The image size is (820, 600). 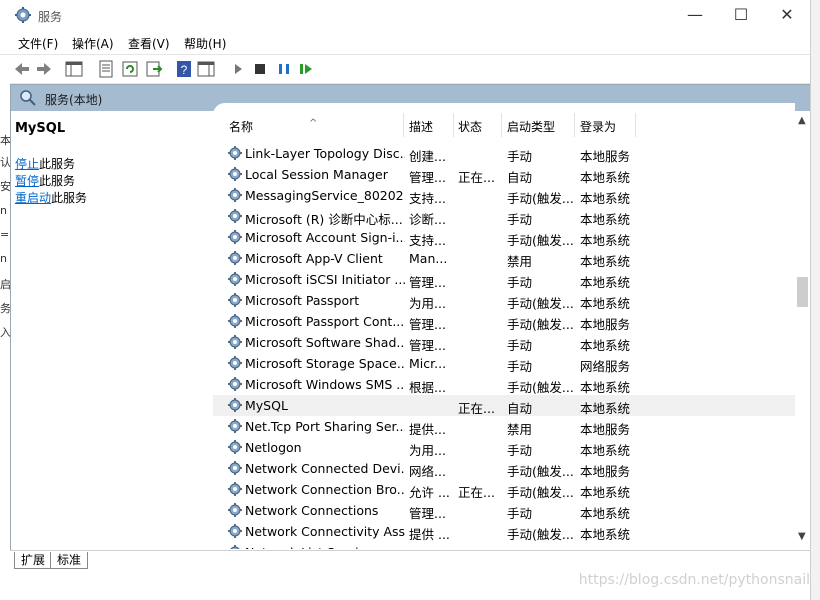 I want to click on service-name: Local Session Manager, so click(x=316, y=174).